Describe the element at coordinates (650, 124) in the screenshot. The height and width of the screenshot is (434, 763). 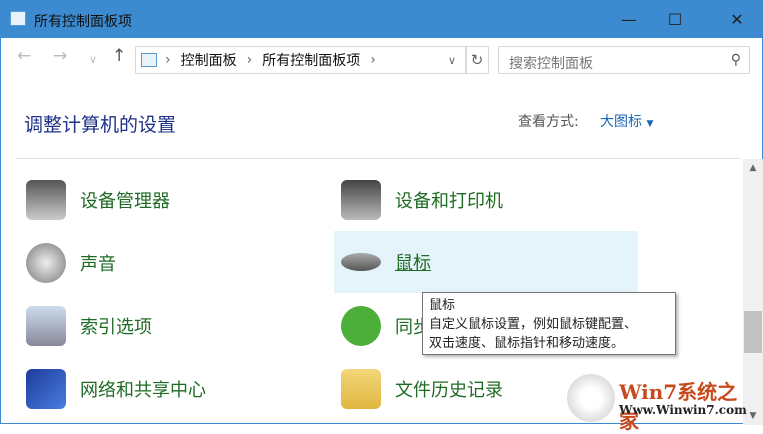
I see `dropdown-arrow-icon: ▼` at that location.